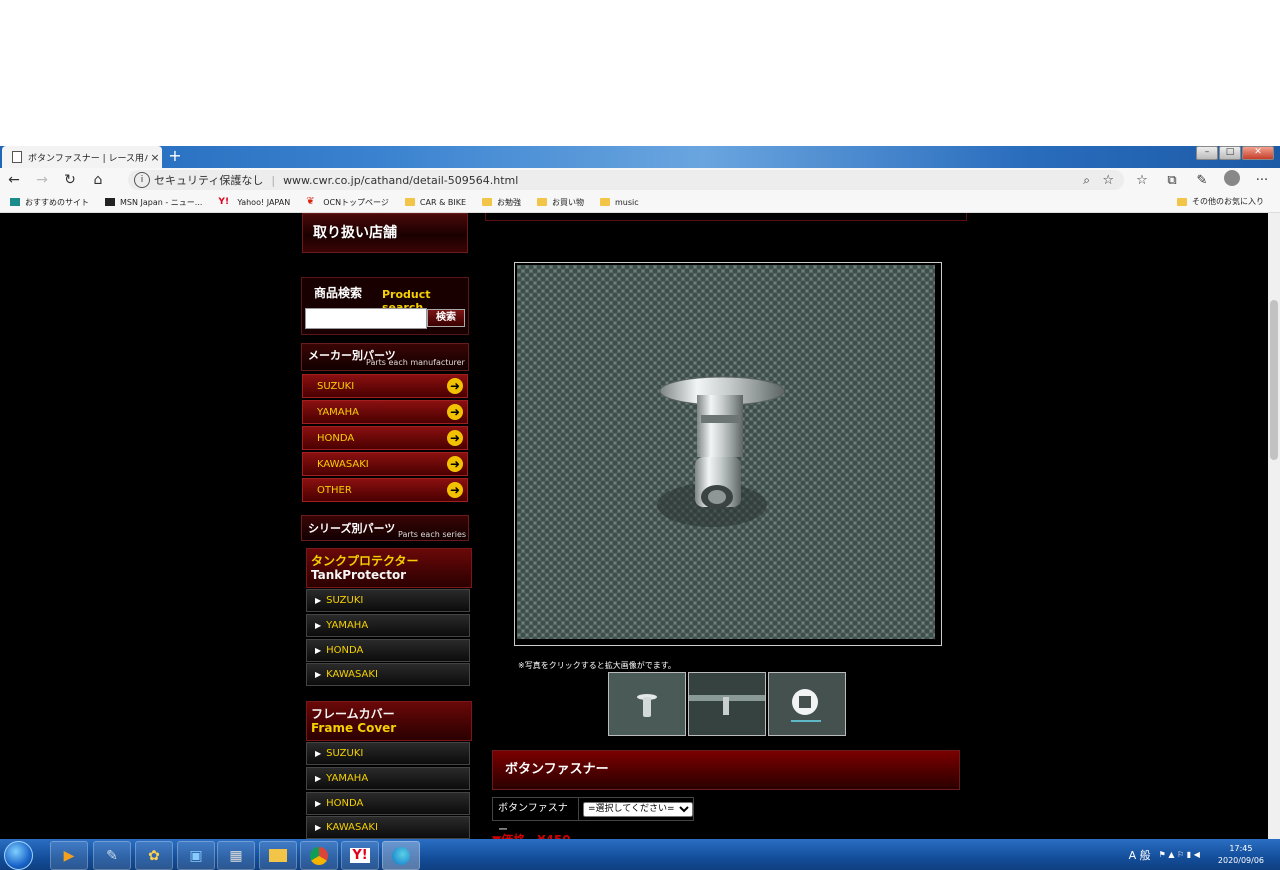  I want to click on yahoo-app-icon: Y!, so click(360, 855).